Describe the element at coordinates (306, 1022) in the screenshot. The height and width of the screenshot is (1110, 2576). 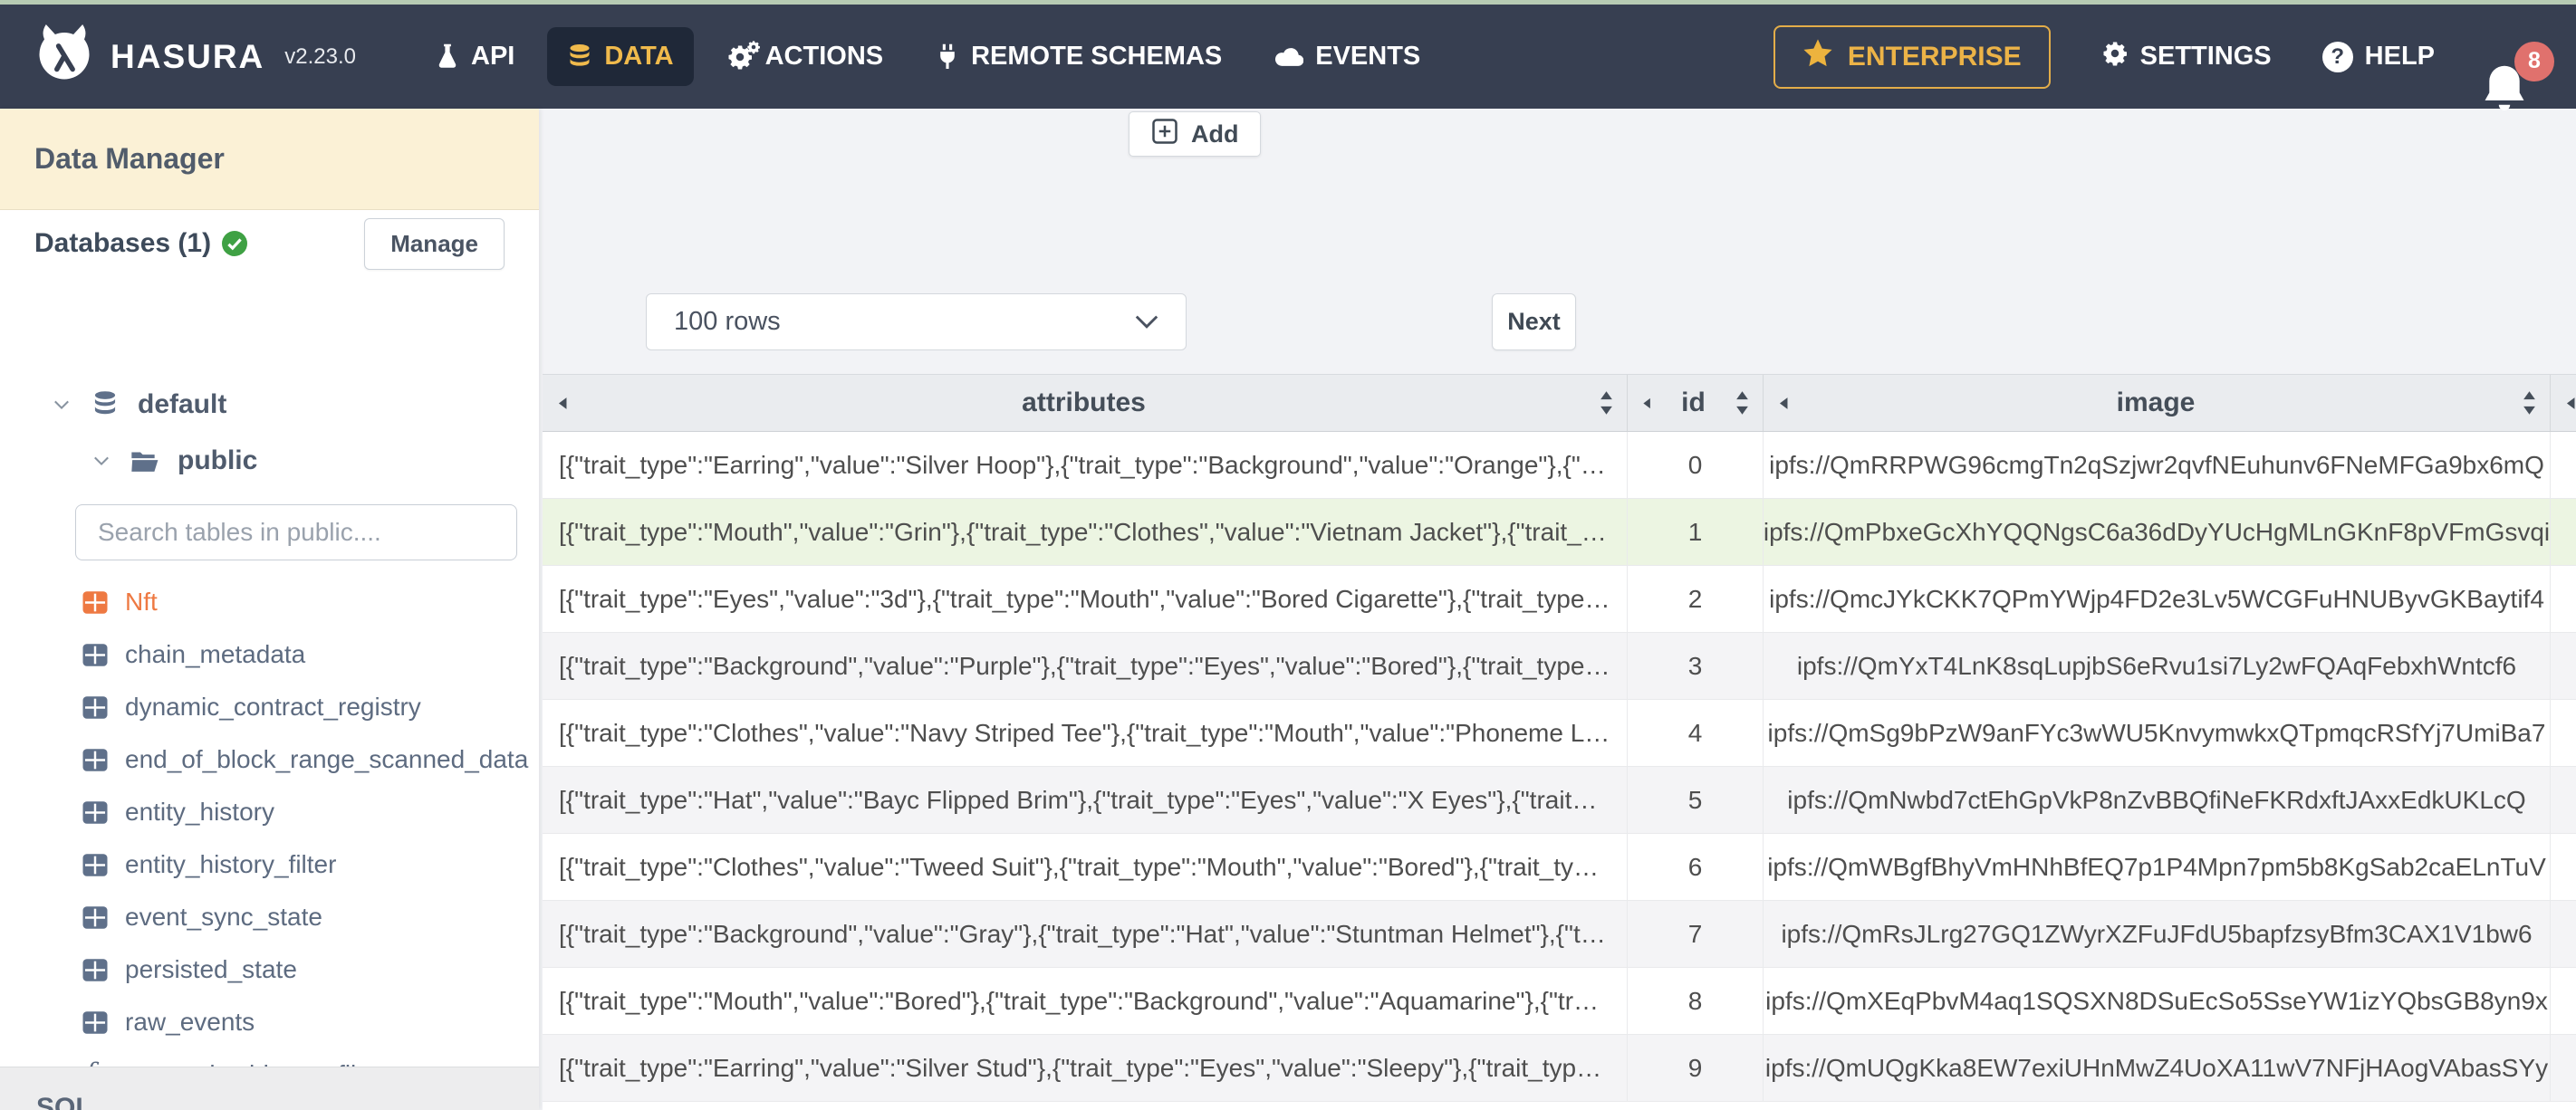
I see `sidebar-item-raw_events: raw_events` at that location.